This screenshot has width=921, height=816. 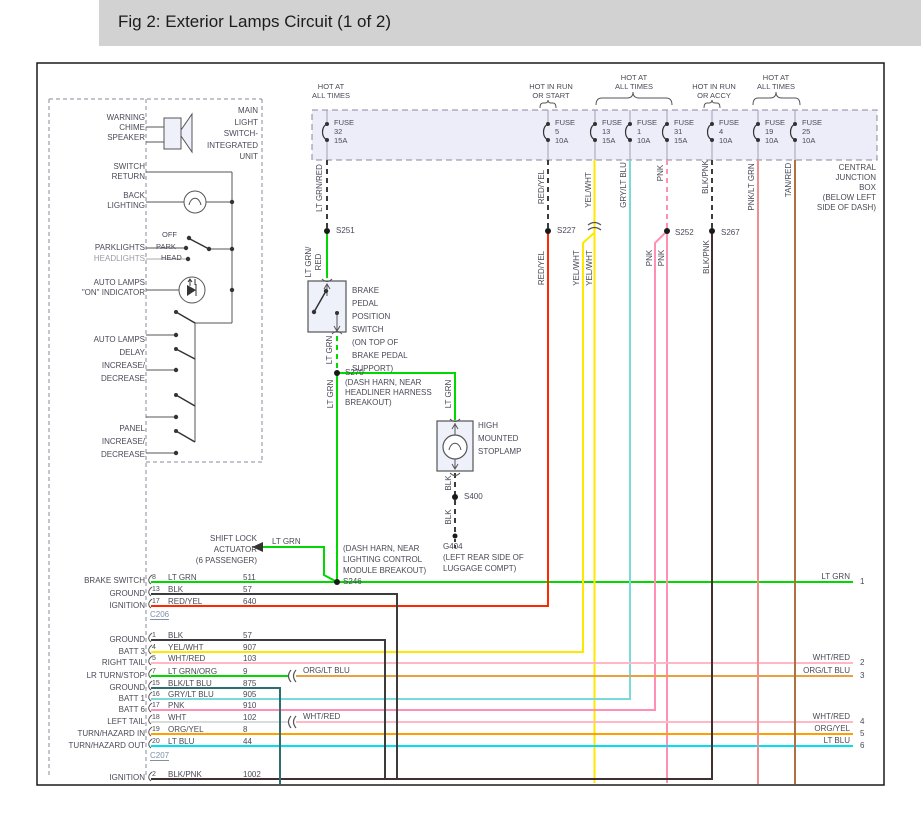 I want to click on exit-label-6: LT BLU, so click(x=836, y=740).